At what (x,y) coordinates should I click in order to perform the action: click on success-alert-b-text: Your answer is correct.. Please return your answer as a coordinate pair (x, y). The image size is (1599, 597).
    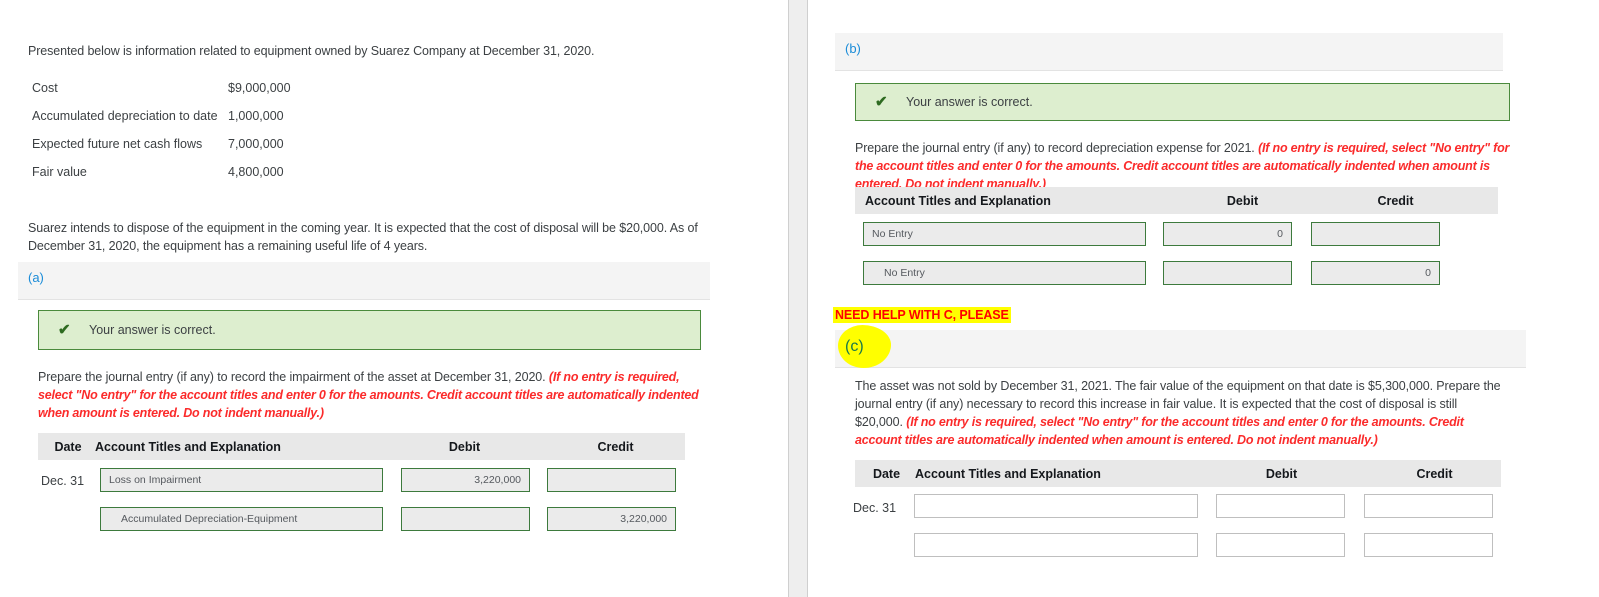
    Looking at the image, I should click on (969, 102).